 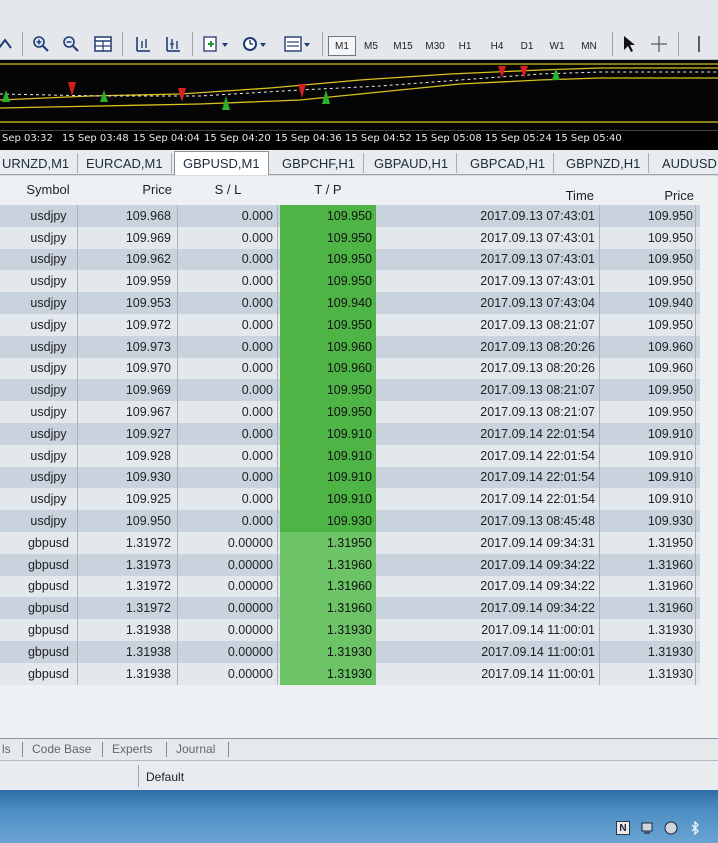 I want to click on chart-tab-gbpusd-m1: GBPUSD,M1, so click(x=221, y=163).